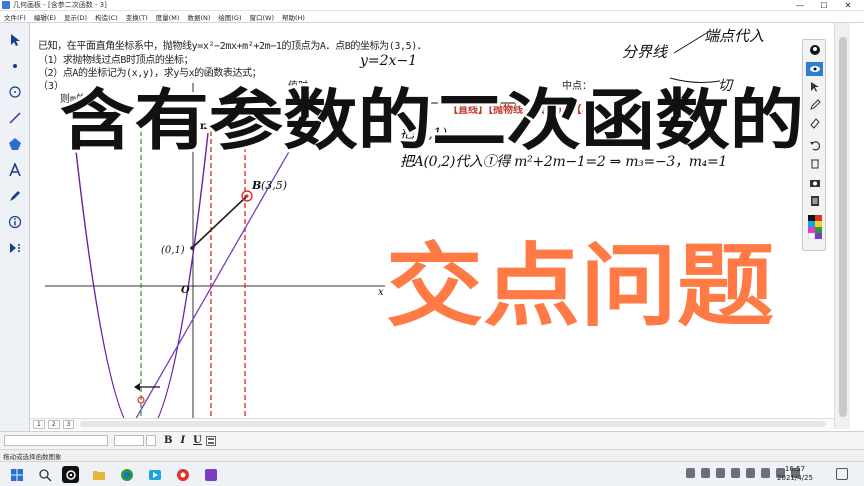 The image size is (864, 486). I want to click on custom-tool, so click(15, 248).